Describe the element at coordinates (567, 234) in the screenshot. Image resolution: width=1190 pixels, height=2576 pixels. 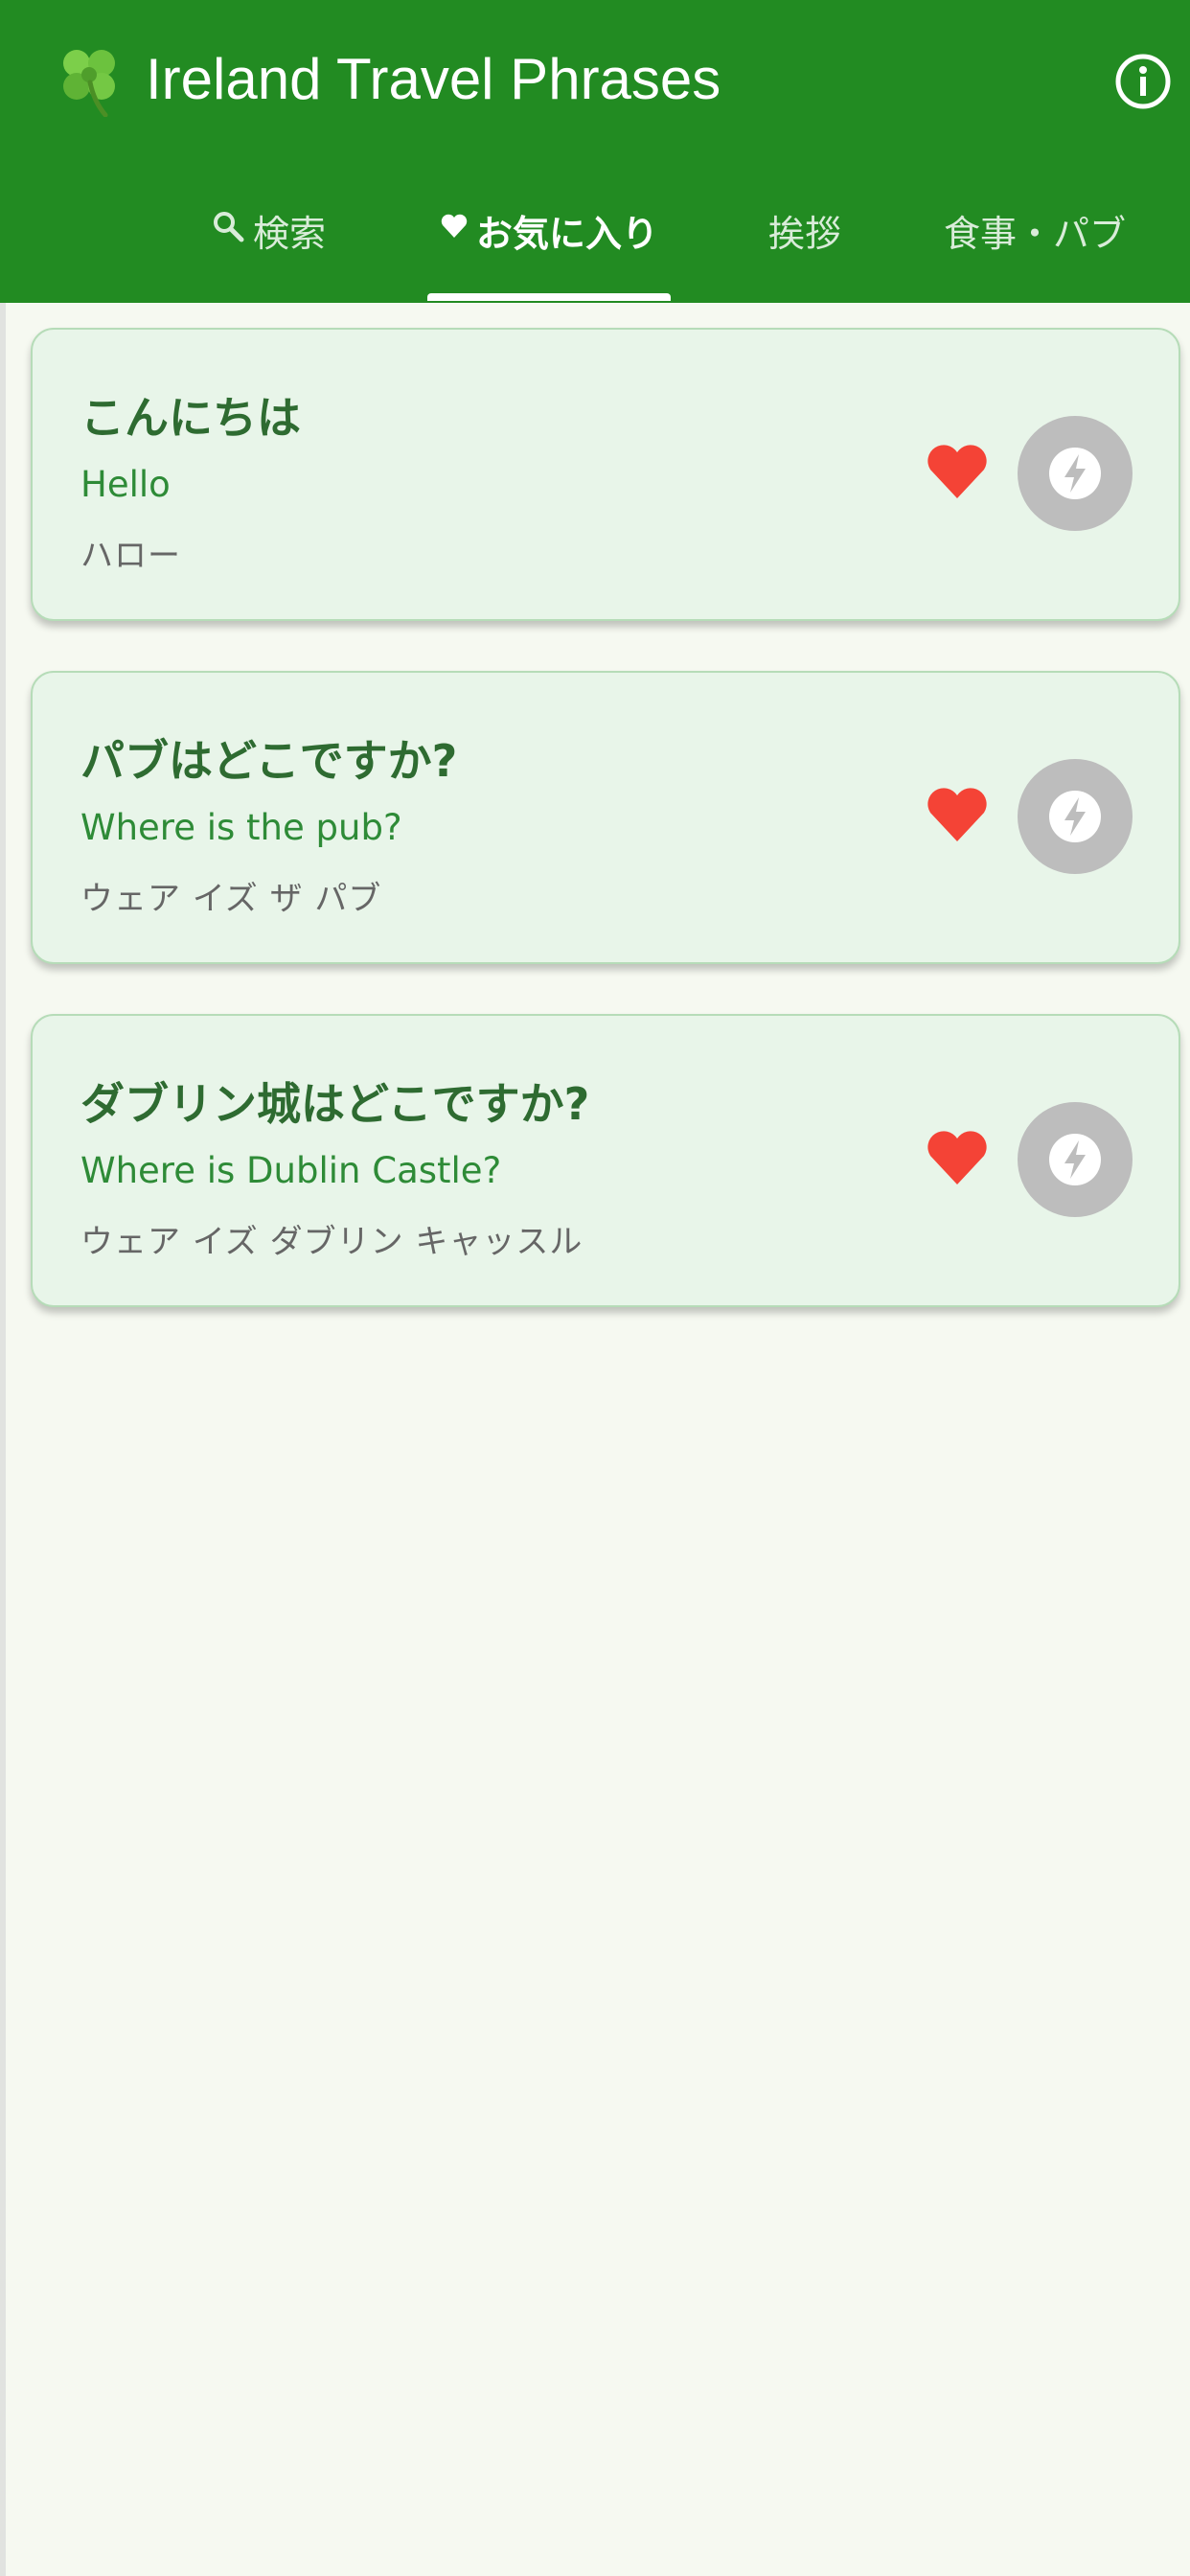
I see `tab-label: お気に入り` at that location.